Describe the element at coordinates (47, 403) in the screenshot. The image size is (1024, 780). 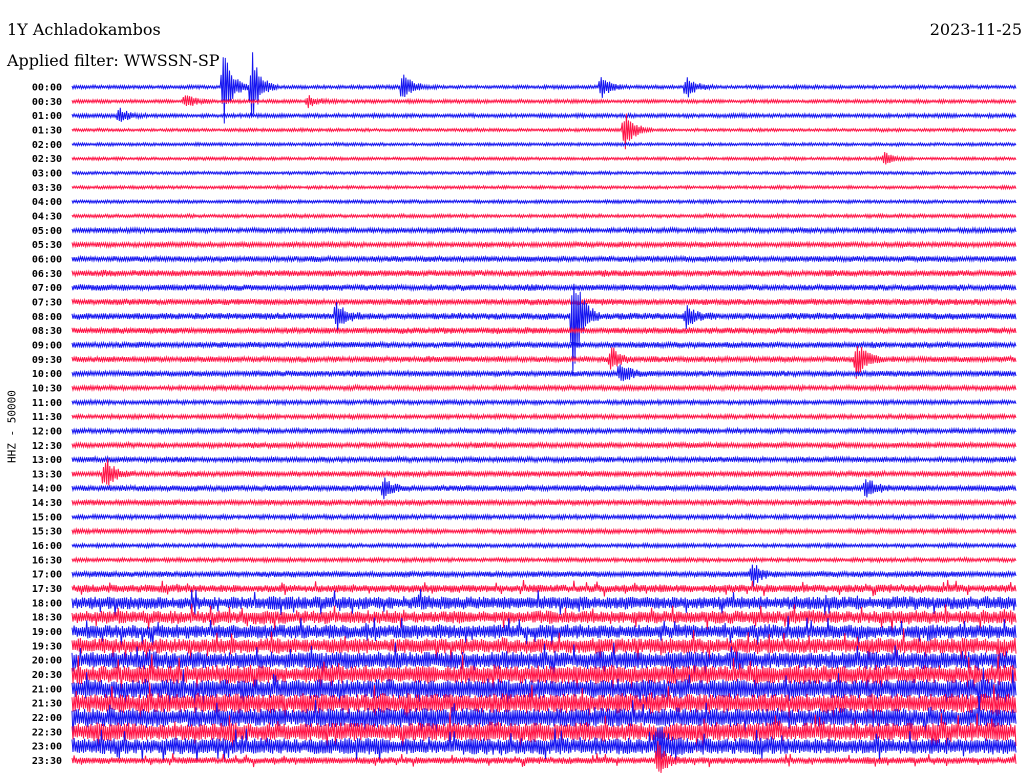
I see `row-time-label: 11:00` at that location.